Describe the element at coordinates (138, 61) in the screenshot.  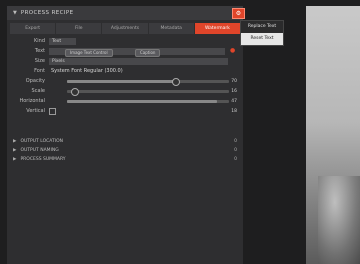
I see `size-select: Pixels` at that location.